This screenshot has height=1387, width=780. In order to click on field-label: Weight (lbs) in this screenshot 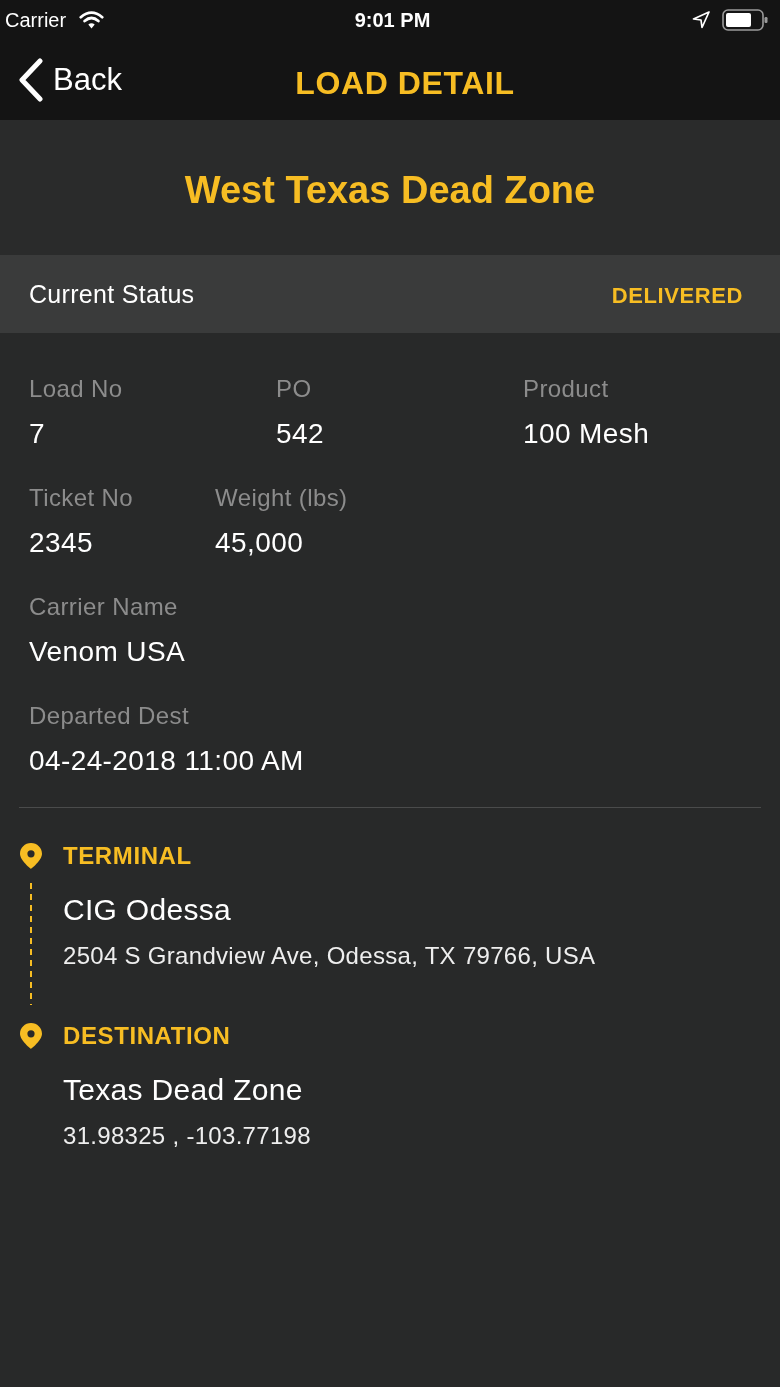, I will do `click(281, 498)`.